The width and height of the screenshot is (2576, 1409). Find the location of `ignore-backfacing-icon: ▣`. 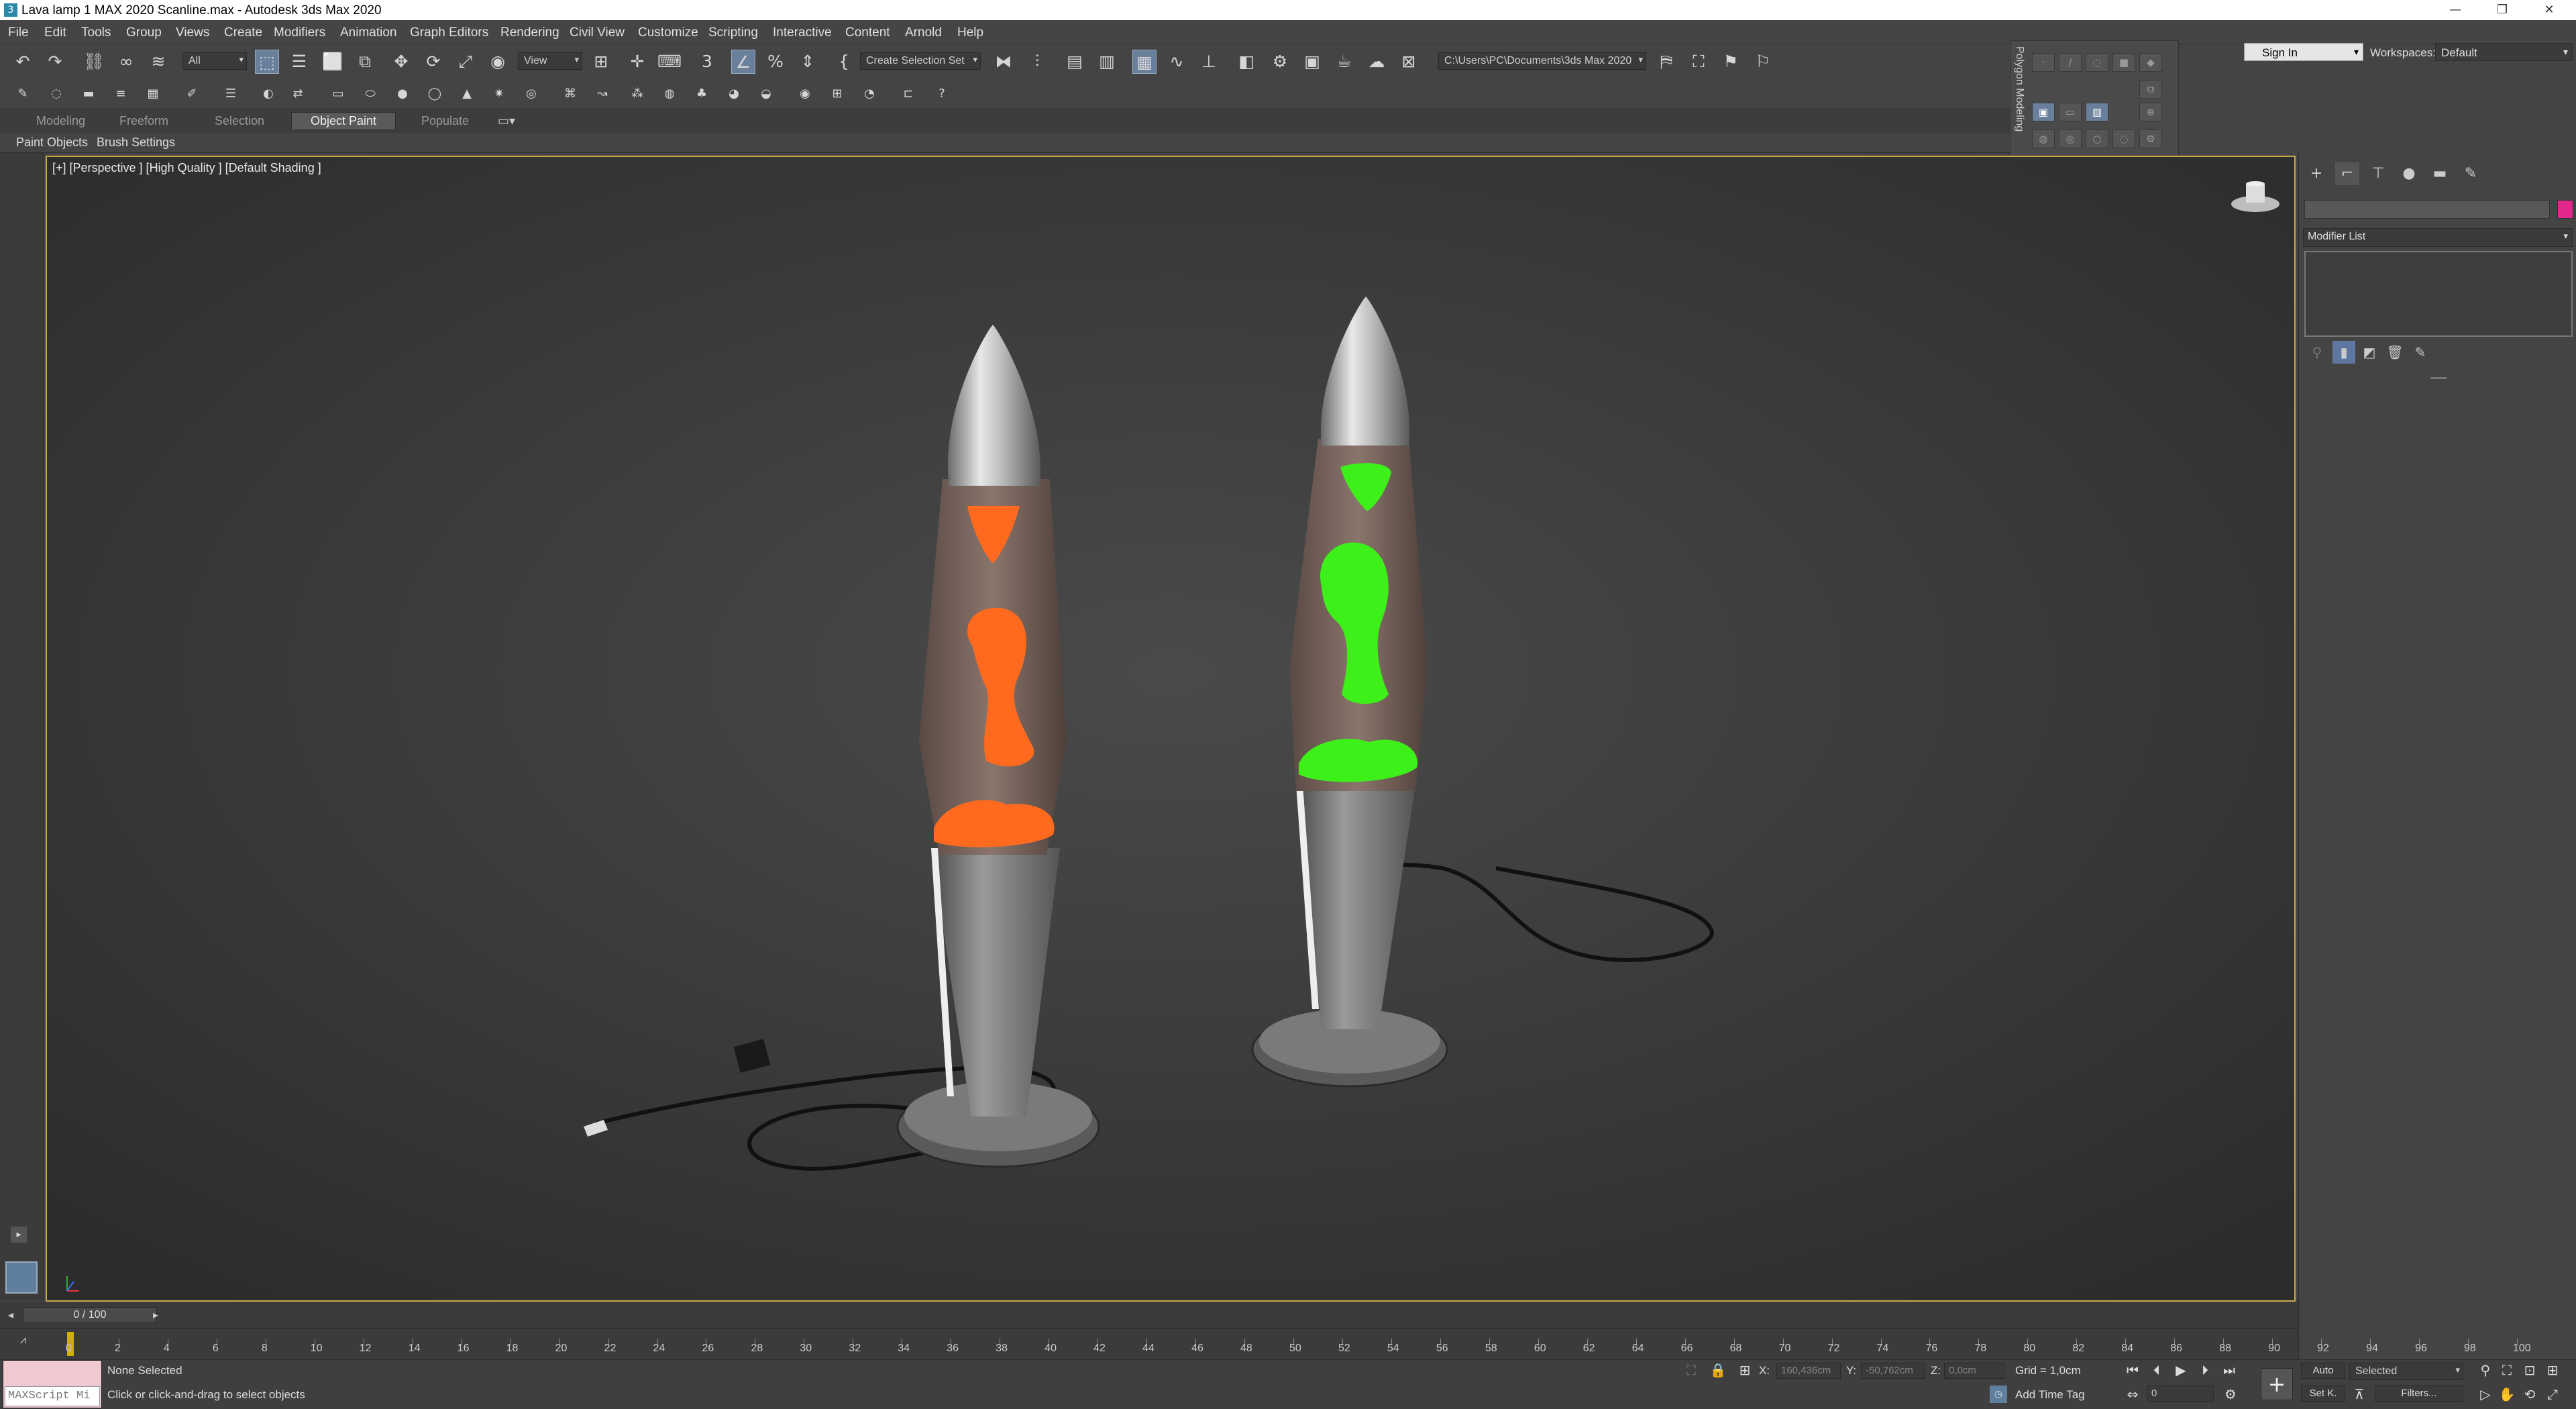

ignore-backfacing-icon: ▣ is located at coordinates (2043, 112).